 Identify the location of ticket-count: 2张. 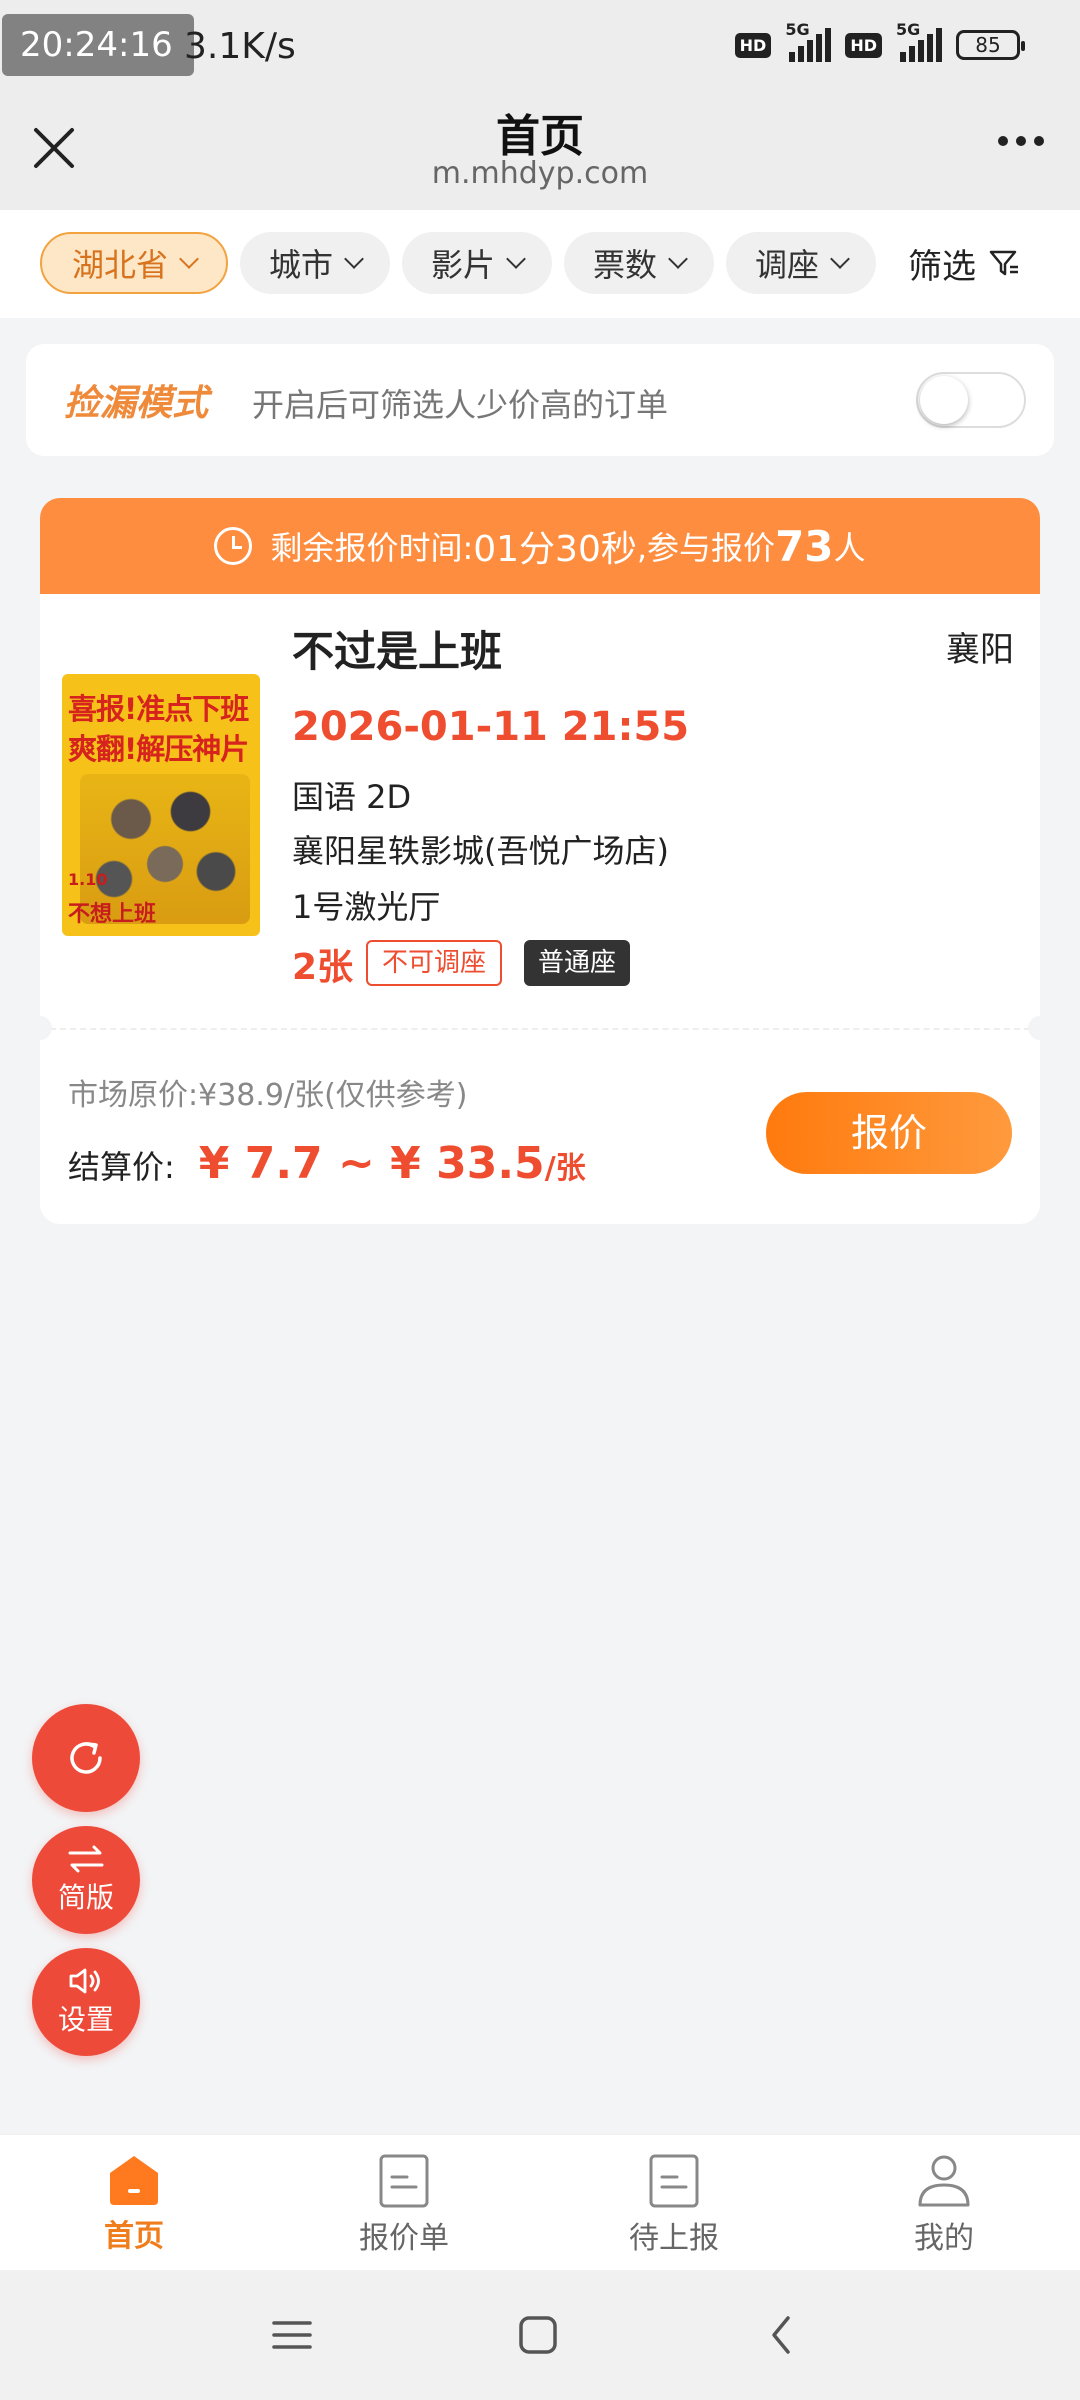
(323, 967).